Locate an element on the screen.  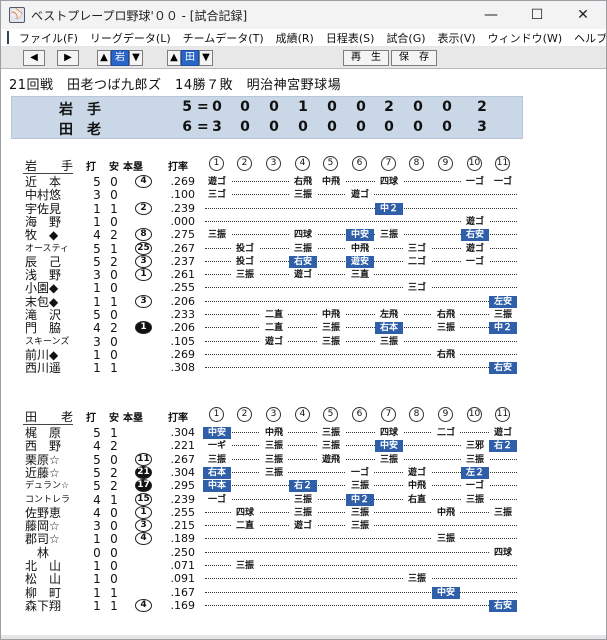
player-name: 北 山 is located at coordinates (47, 566).